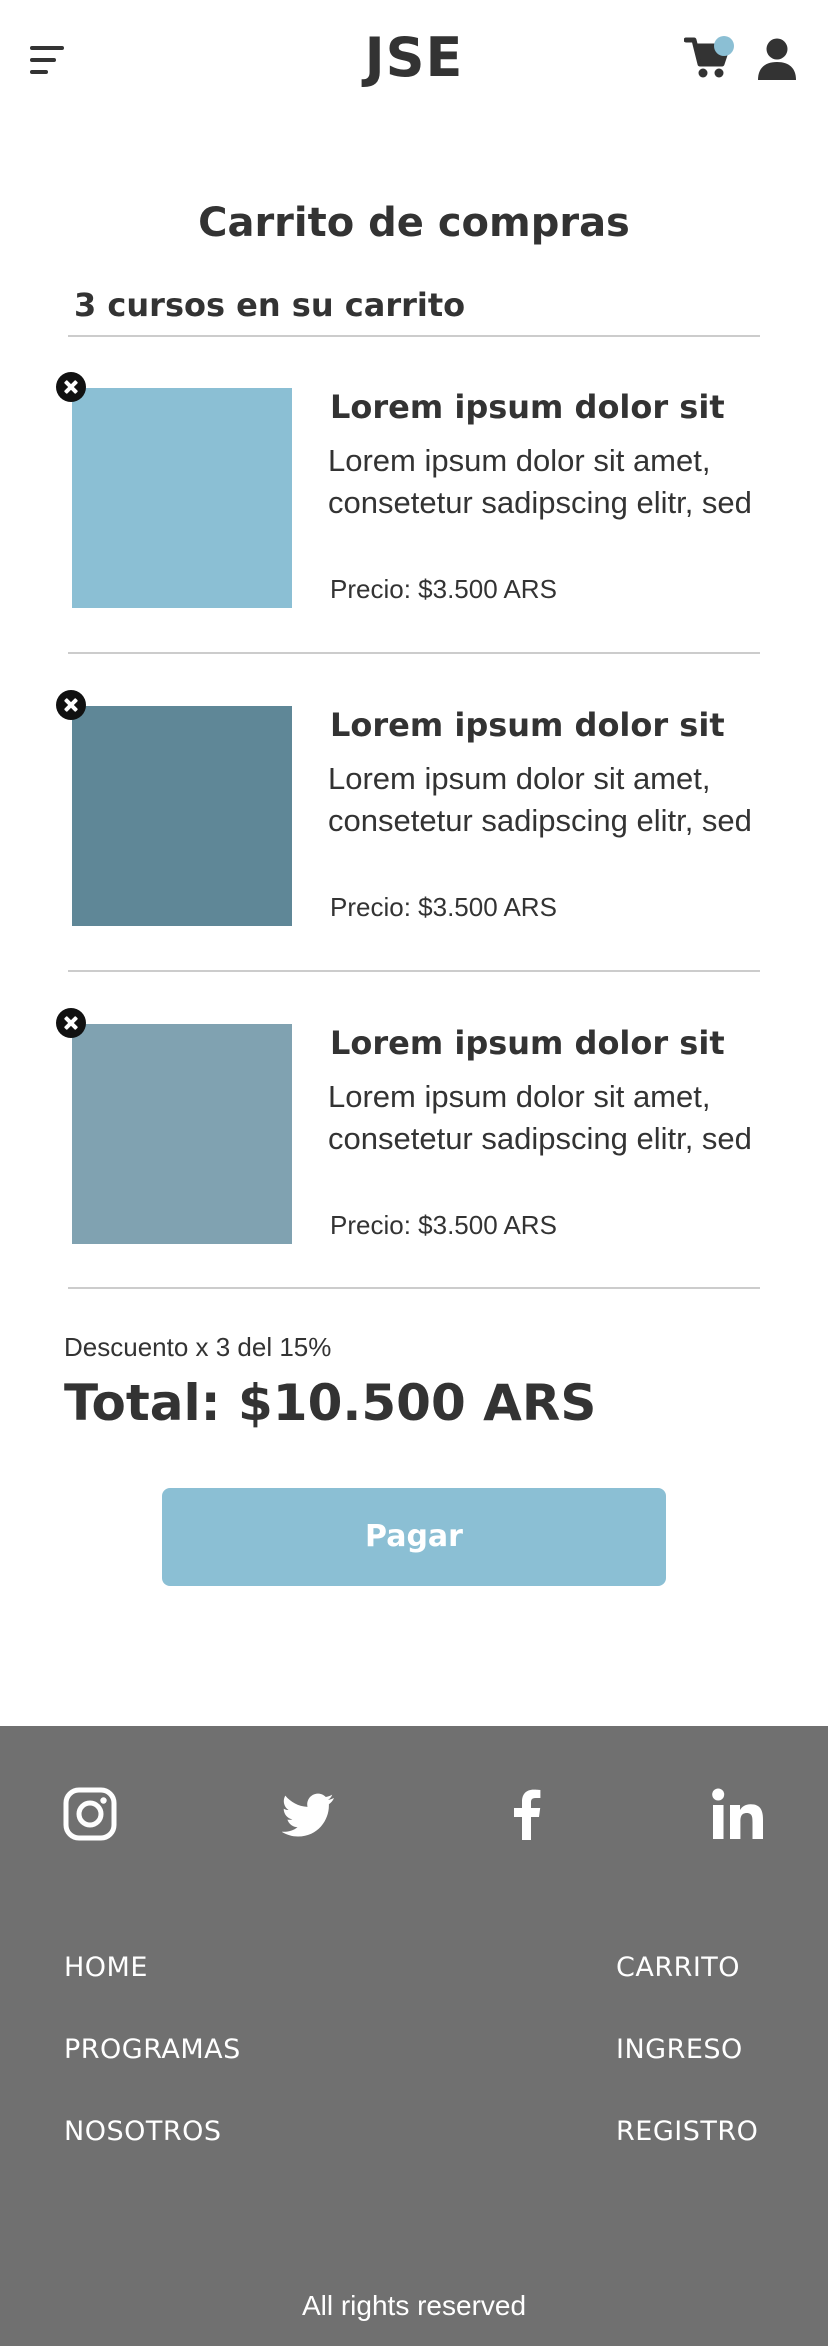  Describe the element at coordinates (687, 2131) in the screenshot. I see `footer-link-registro: REGISTRO` at that location.